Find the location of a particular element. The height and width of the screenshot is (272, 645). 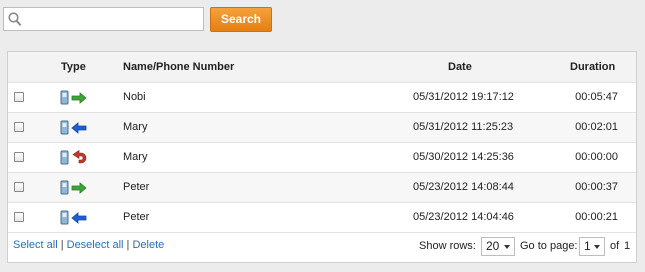

rows-per-page-value: 20 is located at coordinates (493, 246).